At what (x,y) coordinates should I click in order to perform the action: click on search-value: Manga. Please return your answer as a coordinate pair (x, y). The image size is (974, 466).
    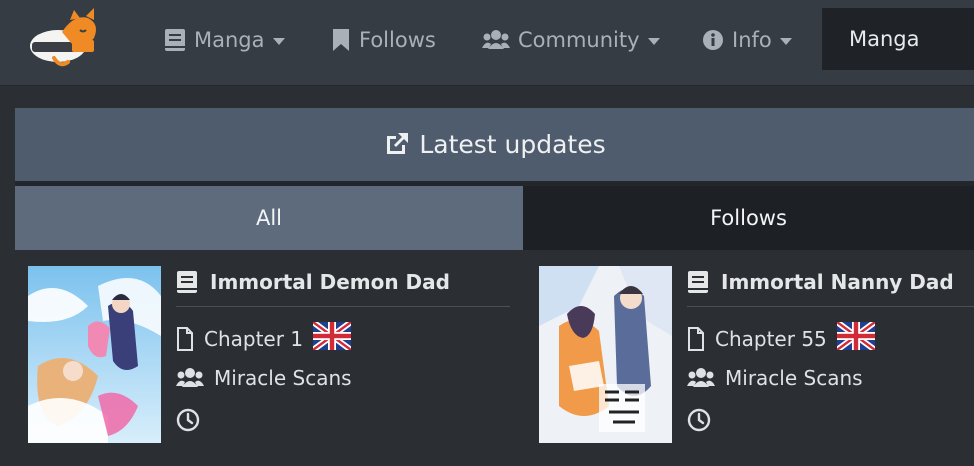
    Looking at the image, I should click on (884, 39).